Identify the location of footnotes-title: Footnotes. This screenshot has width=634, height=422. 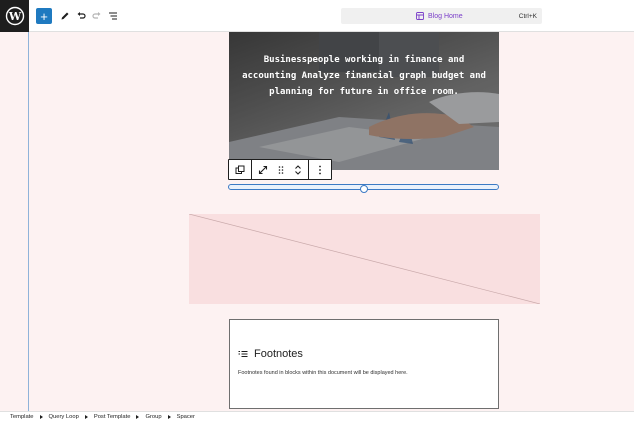
(278, 354).